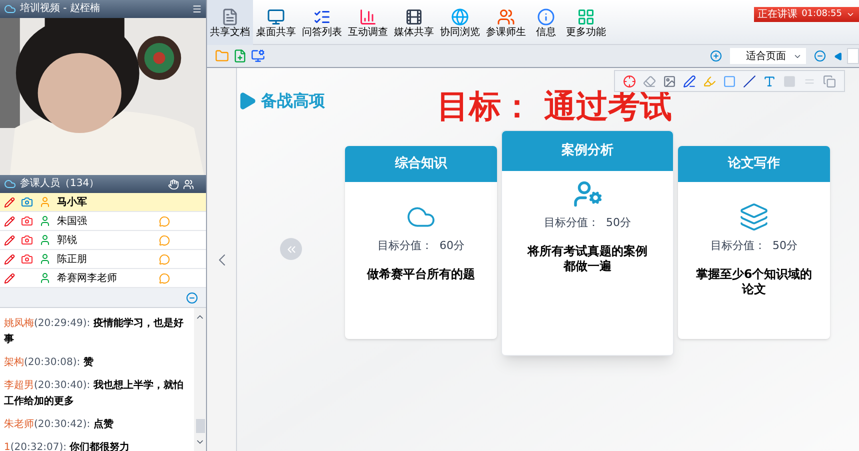  What do you see at coordinates (87, 279) in the screenshot?
I see `participant-name: 希赛网李老师` at bounding box center [87, 279].